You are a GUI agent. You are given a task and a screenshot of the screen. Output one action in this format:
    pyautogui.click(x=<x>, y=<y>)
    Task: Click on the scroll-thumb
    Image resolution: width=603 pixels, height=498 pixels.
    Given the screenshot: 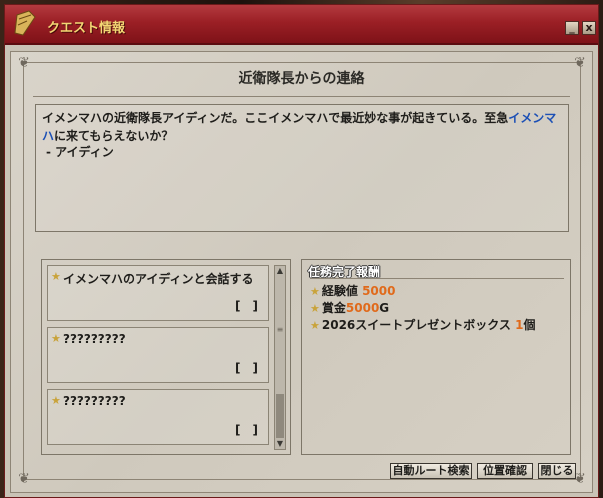 What is the action you would take?
    pyautogui.click(x=280, y=416)
    